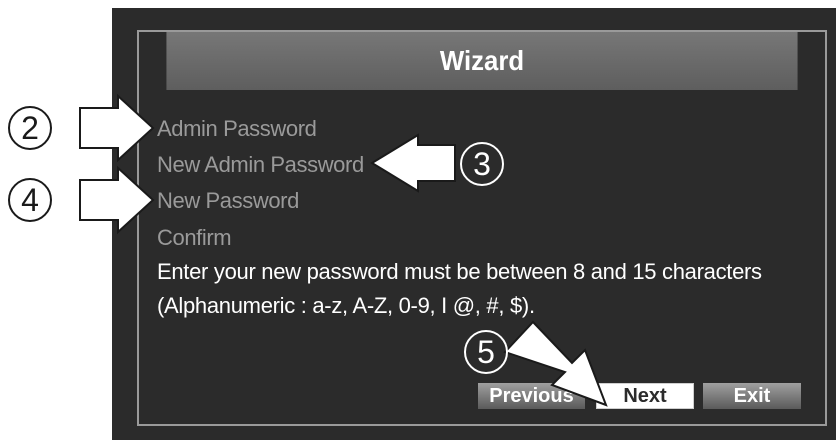  I want to click on callout-2-badge: 2, so click(30, 128).